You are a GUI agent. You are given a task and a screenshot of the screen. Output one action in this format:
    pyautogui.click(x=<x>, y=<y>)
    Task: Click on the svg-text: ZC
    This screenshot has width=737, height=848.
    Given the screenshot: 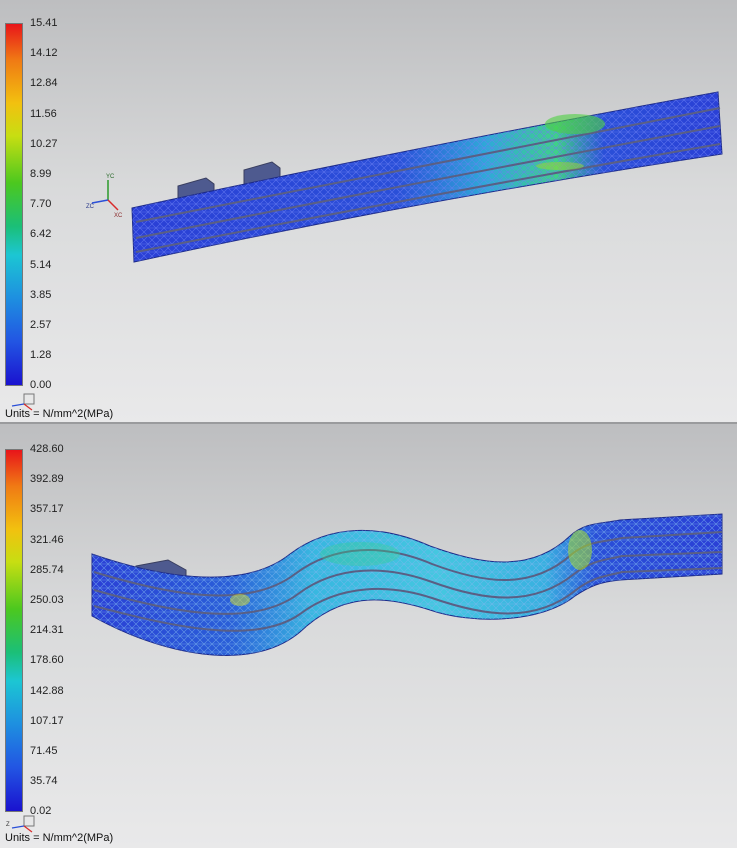 What is the action you would take?
    pyautogui.click(x=90, y=207)
    